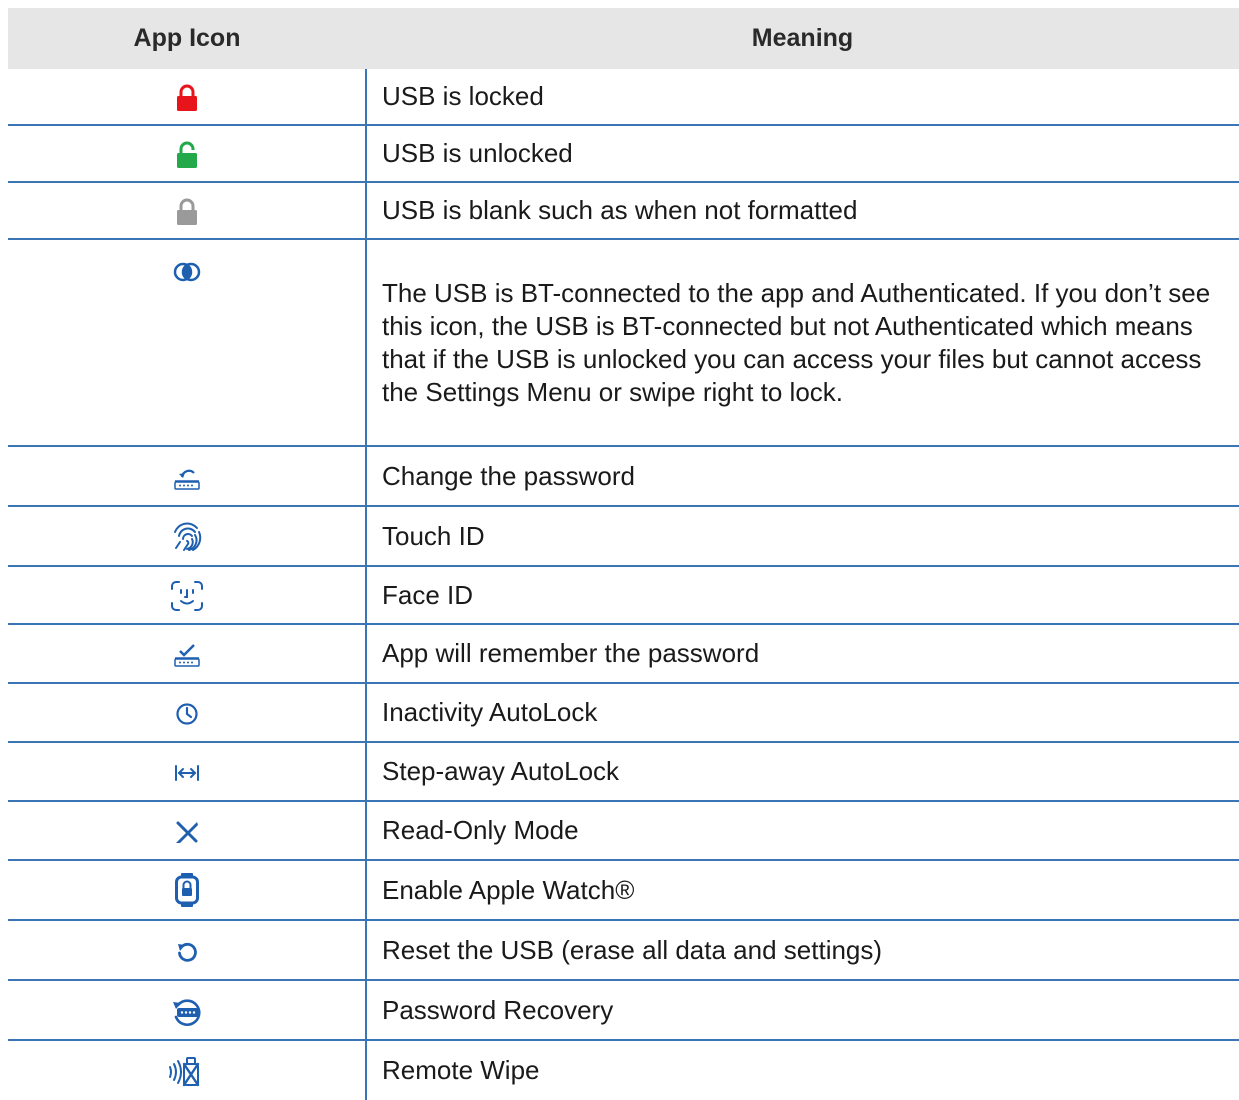 This screenshot has width=1239, height=1100. I want to click on table-header: App Icon Meaning, so click(623, 38).